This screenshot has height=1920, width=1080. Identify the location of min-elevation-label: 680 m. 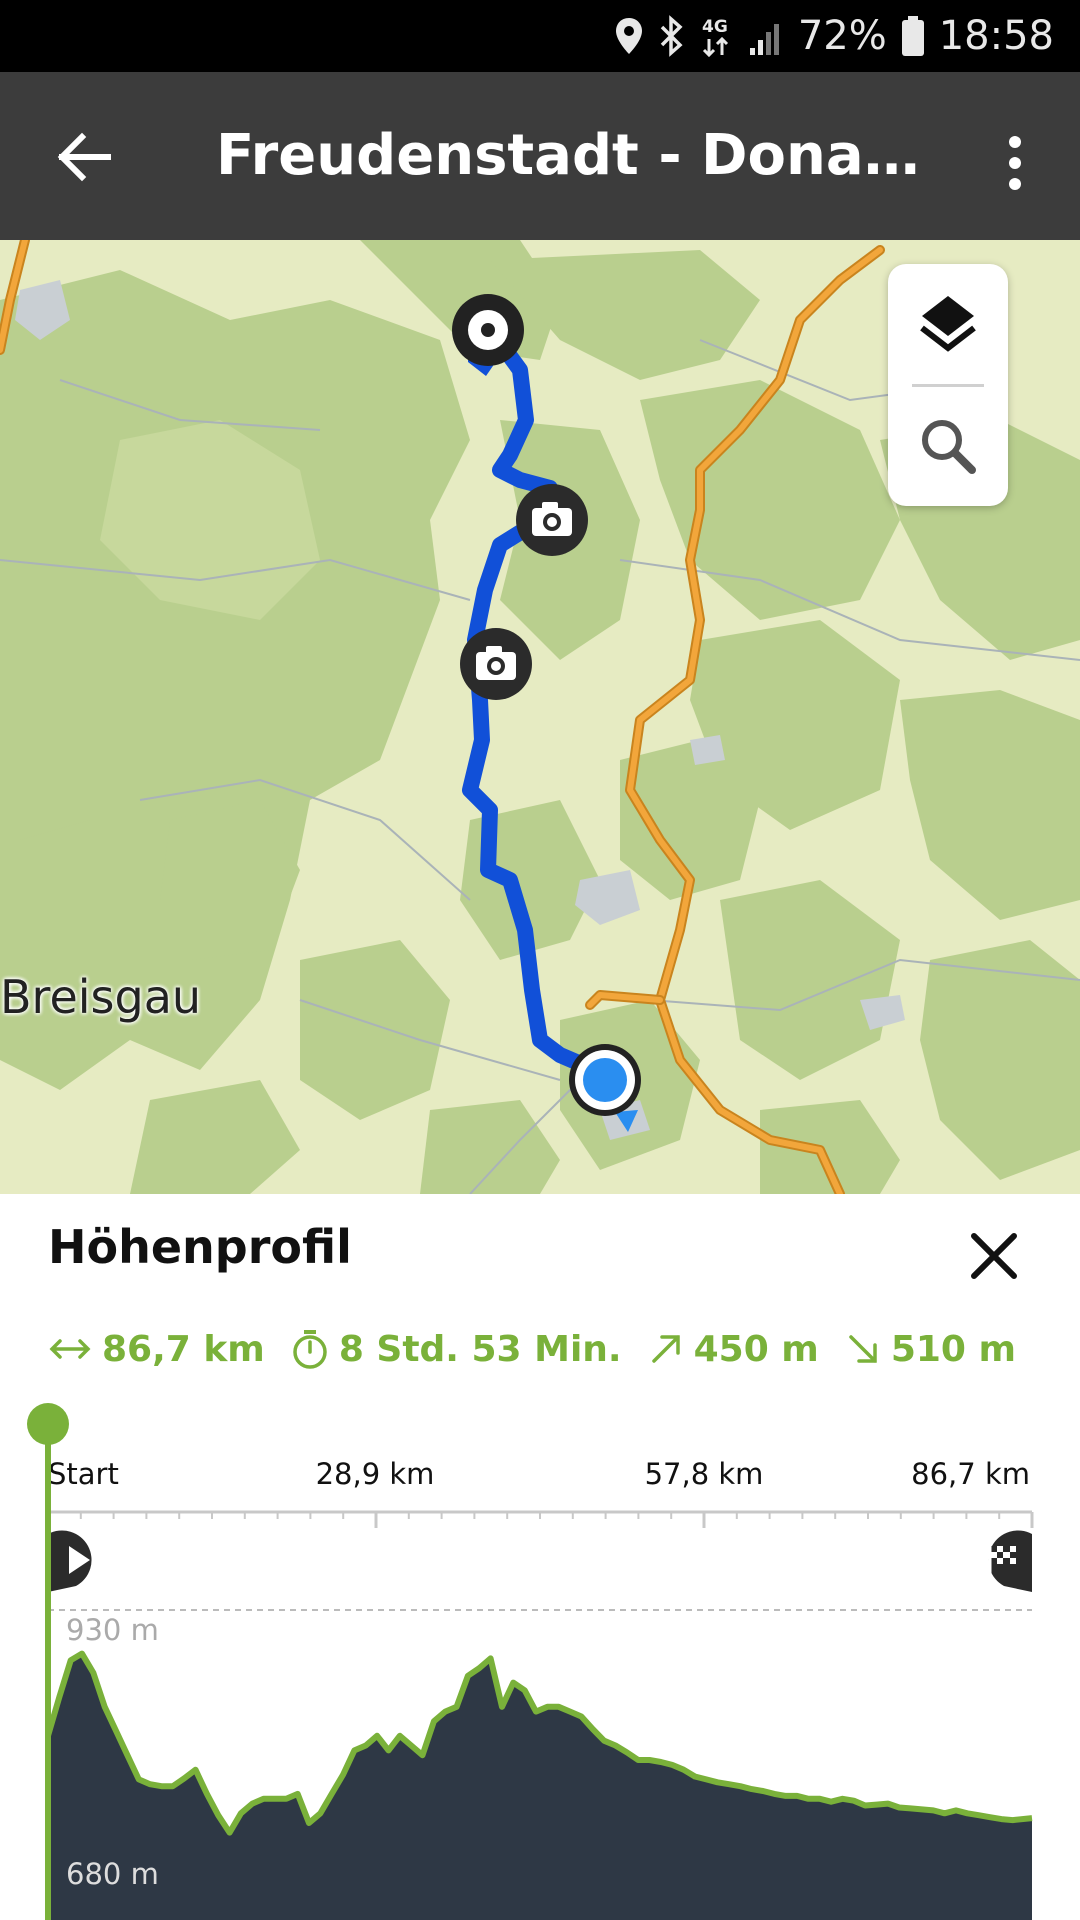
(112, 1874).